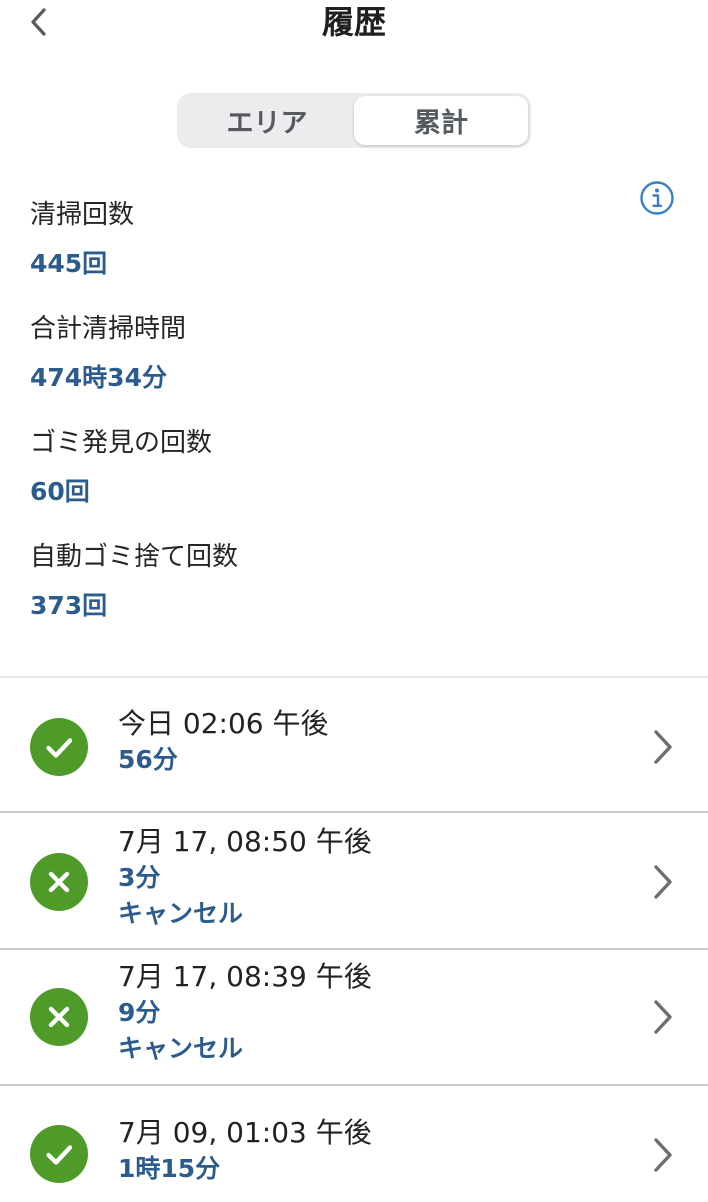  What do you see at coordinates (223, 742) in the screenshot?
I see `history-item-text: 今日 02:06 午後 56分` at bounding box center [223, 742].